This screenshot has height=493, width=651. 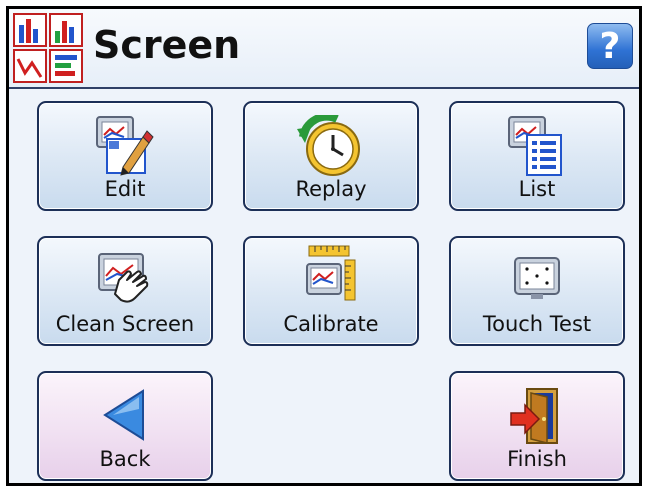 What do you see at coordinates (167, 45) in the screenshot?
I see `page-title: Screen` at bounding box center [167, 45].